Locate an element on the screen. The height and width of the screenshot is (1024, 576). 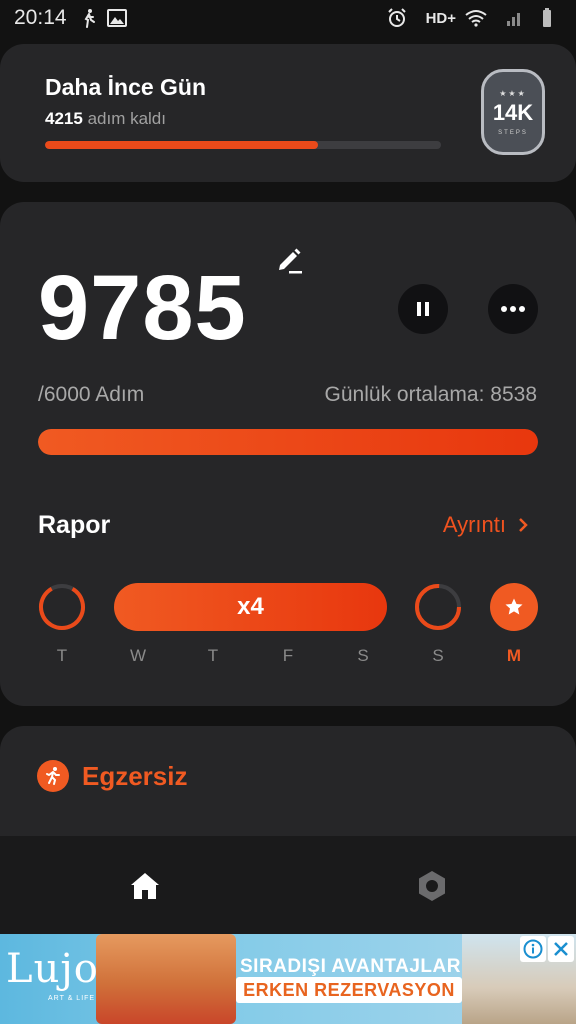
report-title: Rapor is located at coordinates (74, 525).